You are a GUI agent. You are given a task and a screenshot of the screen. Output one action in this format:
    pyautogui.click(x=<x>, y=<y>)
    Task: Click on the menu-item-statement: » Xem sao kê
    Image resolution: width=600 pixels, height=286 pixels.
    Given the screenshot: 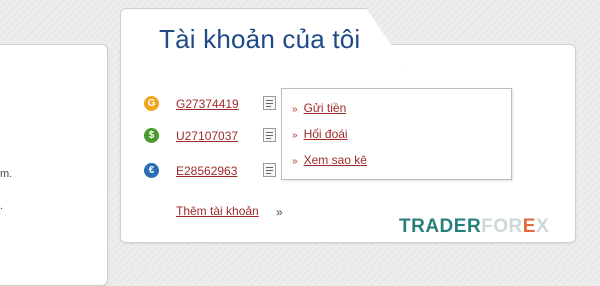 What is the action you would take?
    pyautogui.click(x=329, y=160)
    